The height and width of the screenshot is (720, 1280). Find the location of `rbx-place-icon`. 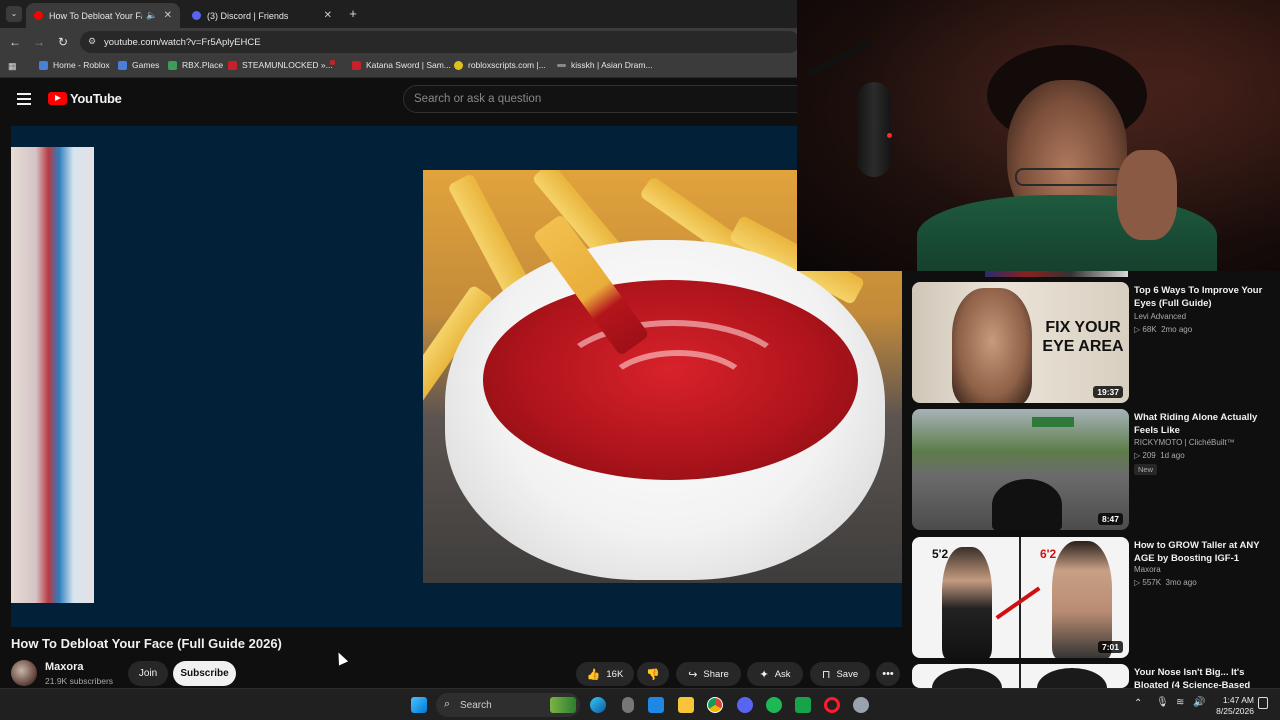

rbx-place-icon is located at coordinates (172, 65).